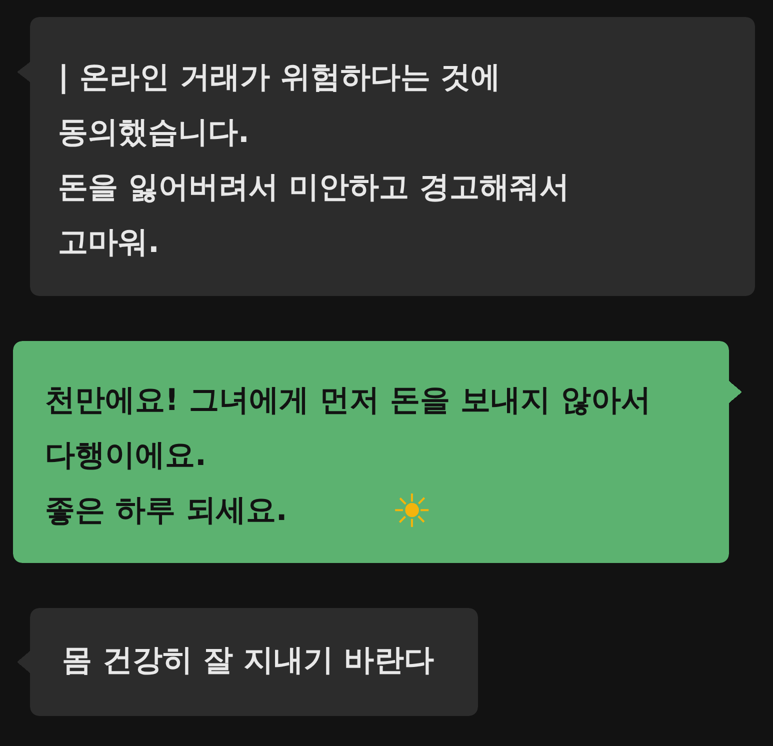 This screenshot has height=746, width=773. What do you see at coordinates (314, 188) in the screenshot?
I see `message-text: 돈을 잃어버려서 미안하고 경고해줘서` at bounding box center [314, 188].